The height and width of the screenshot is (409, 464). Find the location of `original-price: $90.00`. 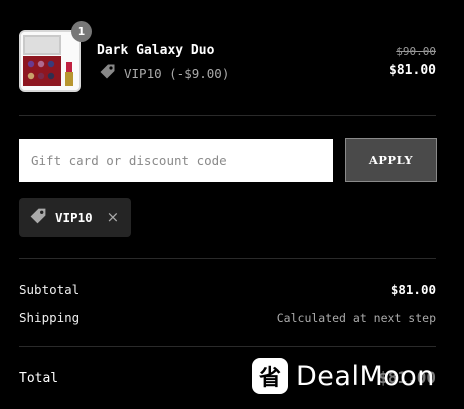

original-price: $90.00 is located at coordinates (416, 51).